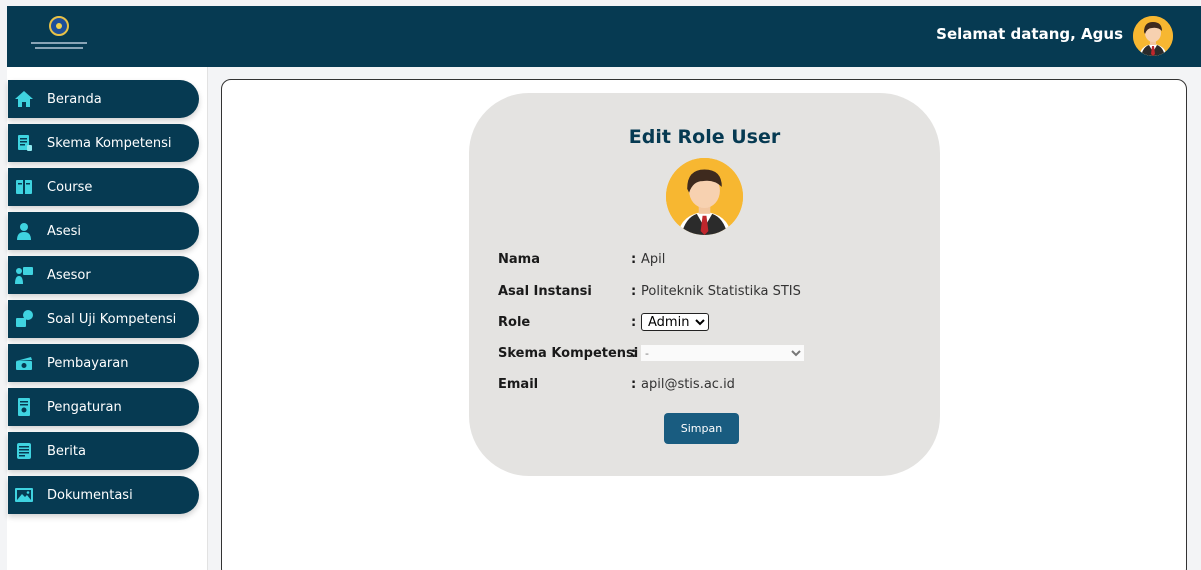 The height and width of the screenshot is (570, 1201). I want to click on settings-icon, so click(24, 407).